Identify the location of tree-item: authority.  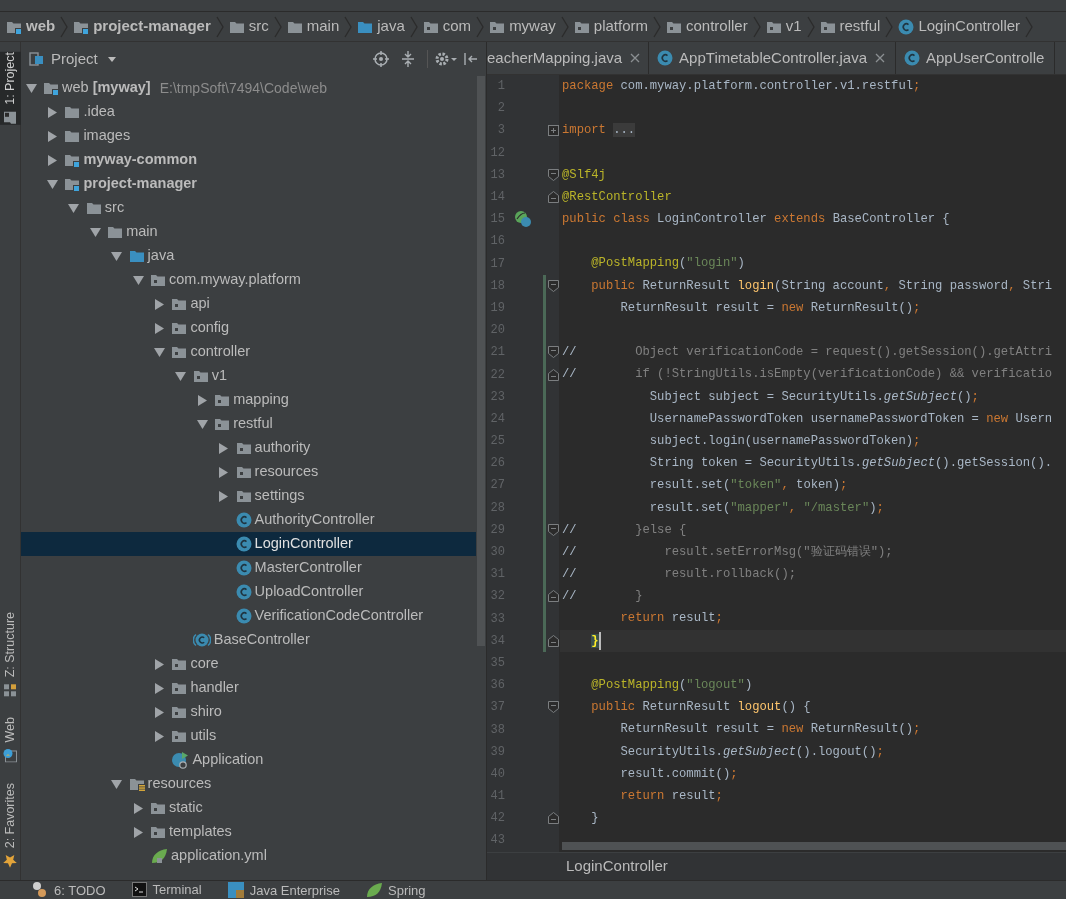
(248, 448).